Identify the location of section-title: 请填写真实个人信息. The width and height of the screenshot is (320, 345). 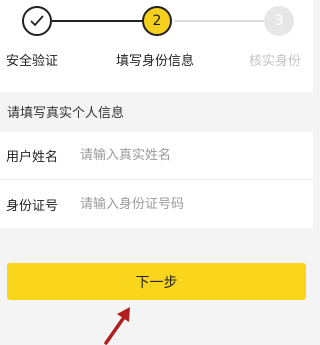
(66, 113).